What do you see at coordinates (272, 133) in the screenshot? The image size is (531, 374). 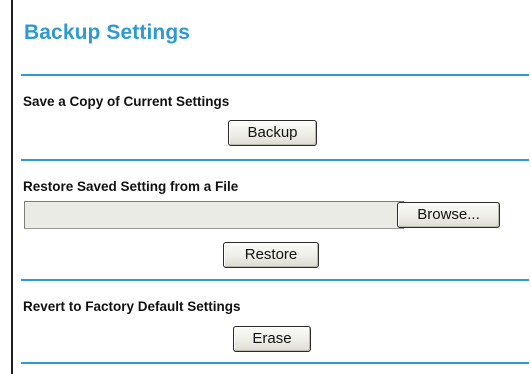 I see `backup-button: Backup` at bounding box center [272, 133].